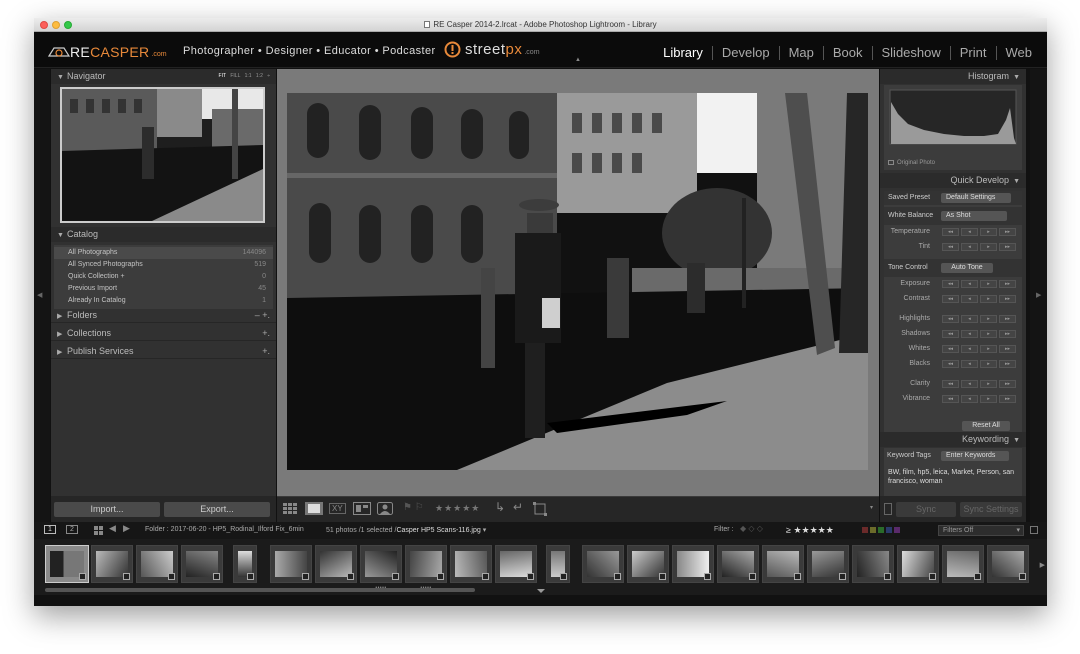  I want to click on sync-settings-button: Sync Settings, so click(991, 509).